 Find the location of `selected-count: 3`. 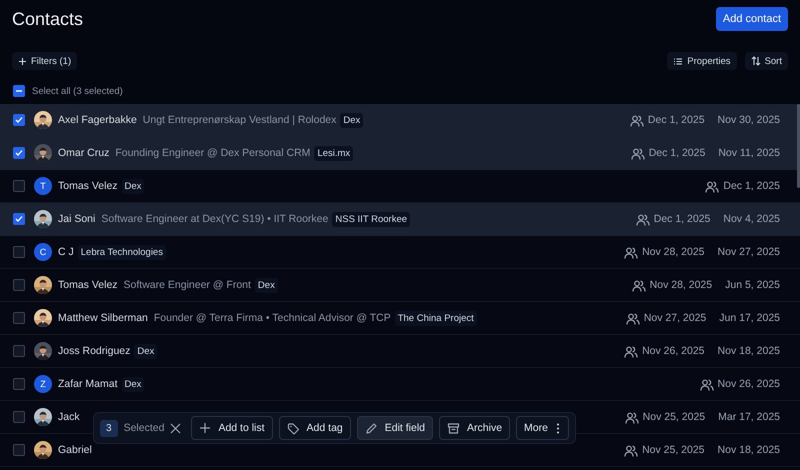

selected-count: 3 is located at coordinates (109, 428).